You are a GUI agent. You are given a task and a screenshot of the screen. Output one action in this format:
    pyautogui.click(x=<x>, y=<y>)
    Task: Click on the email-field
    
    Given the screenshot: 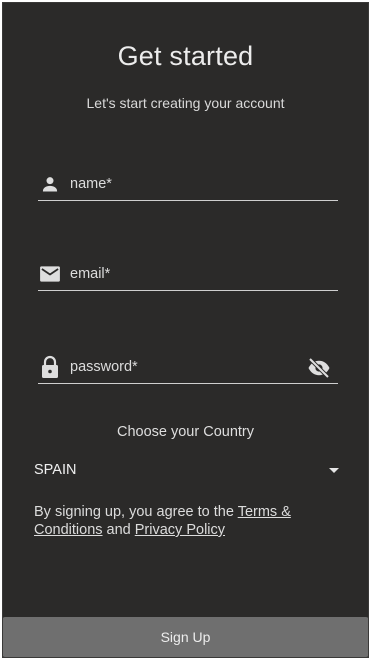 What is the action you would take?
    pyautogui.click(x=188, y=275)
    